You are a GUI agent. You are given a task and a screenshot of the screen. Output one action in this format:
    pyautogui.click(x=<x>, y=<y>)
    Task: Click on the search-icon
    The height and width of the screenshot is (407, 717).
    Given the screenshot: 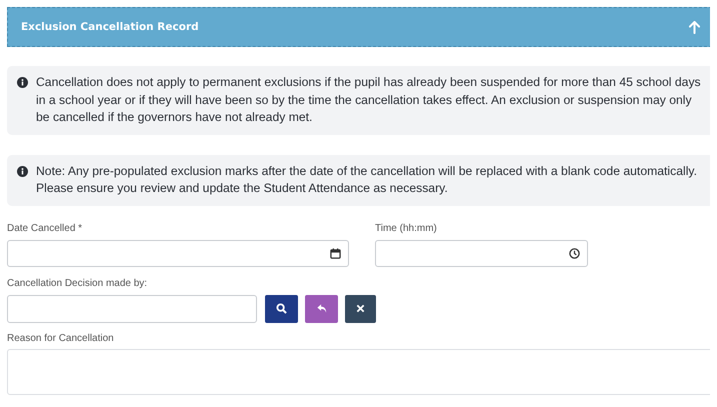 What is the action you would take?
    pyautogui.click(x=281, y=308)
    